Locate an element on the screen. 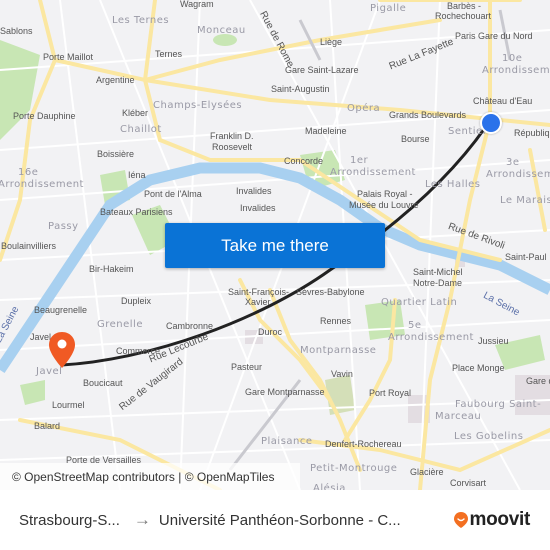 This screenshot has width=550, height=550. moovit-wordmark: moovit is located at coordinates (500, 519).